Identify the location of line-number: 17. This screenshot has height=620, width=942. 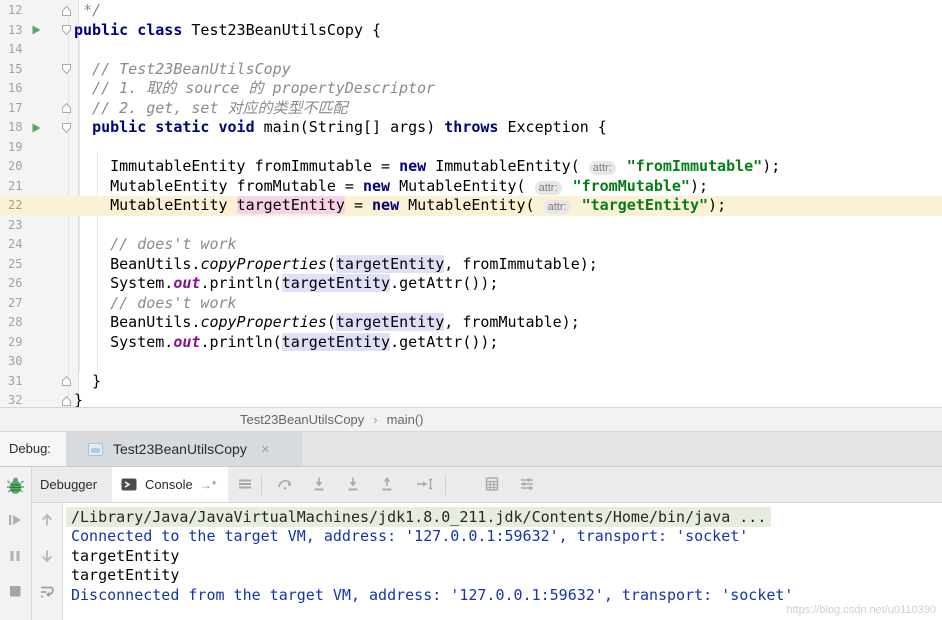
(15, 107).